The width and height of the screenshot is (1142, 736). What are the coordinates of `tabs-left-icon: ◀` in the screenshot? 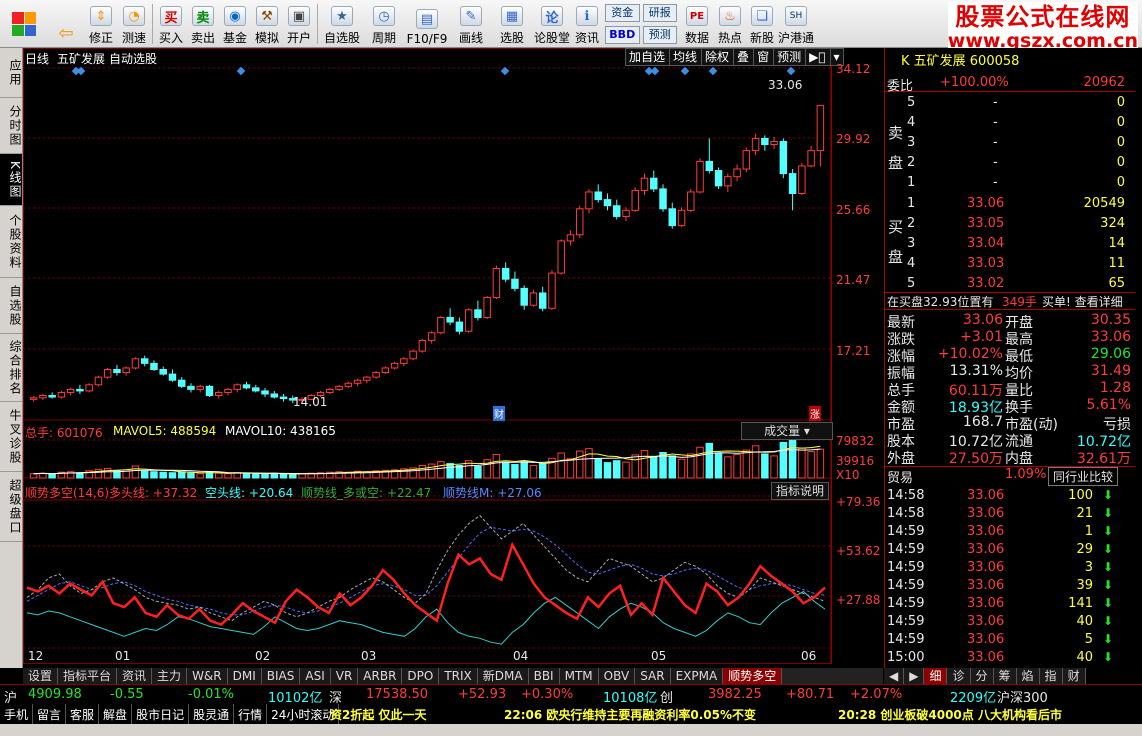 It's located at (894, 676).